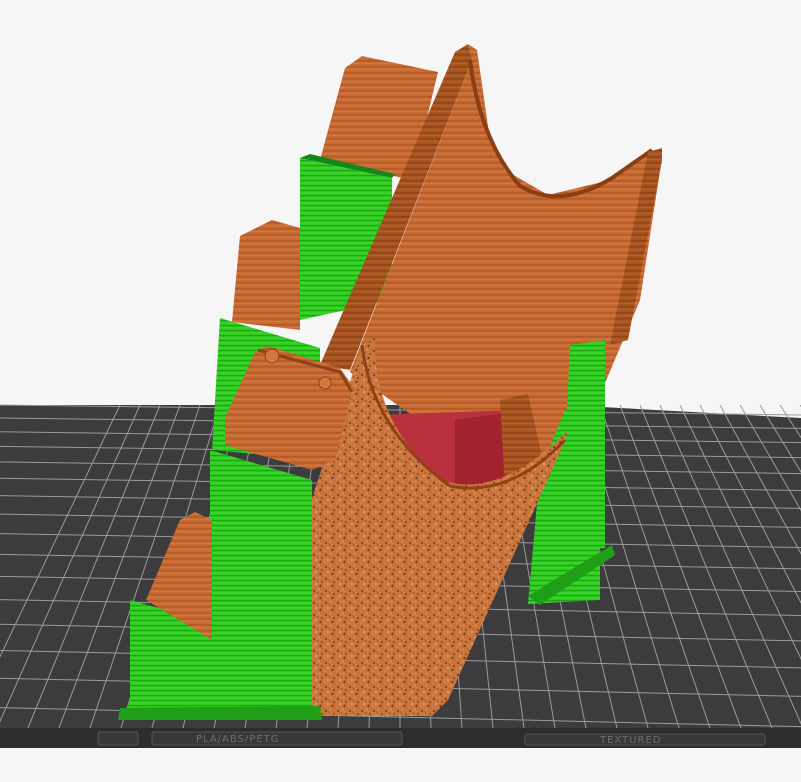 The image size is (801, 782). What do you see at coordinates (266, 275) in the screenshot?
I see `model-back-tab-mid` at bounding box center [266, 275].